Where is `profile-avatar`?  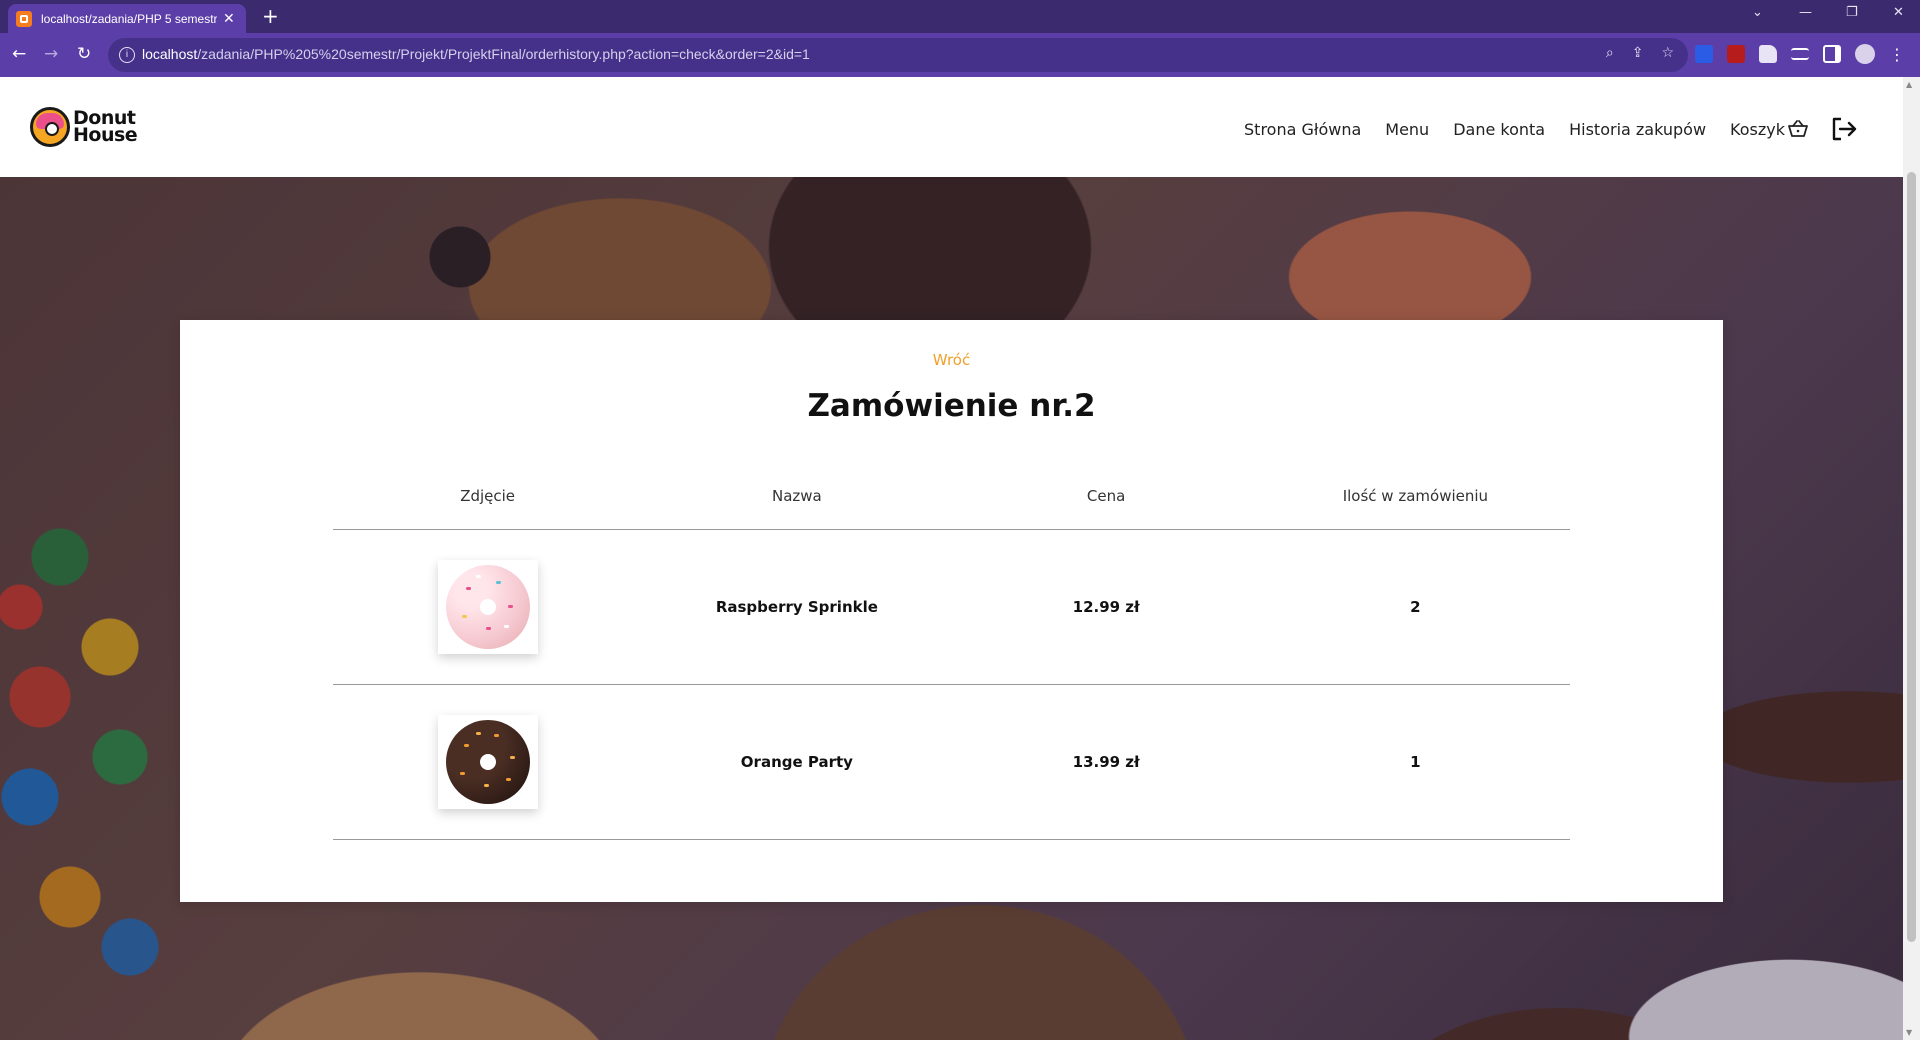
profile-avatar is located at coordinates (1865, 54).